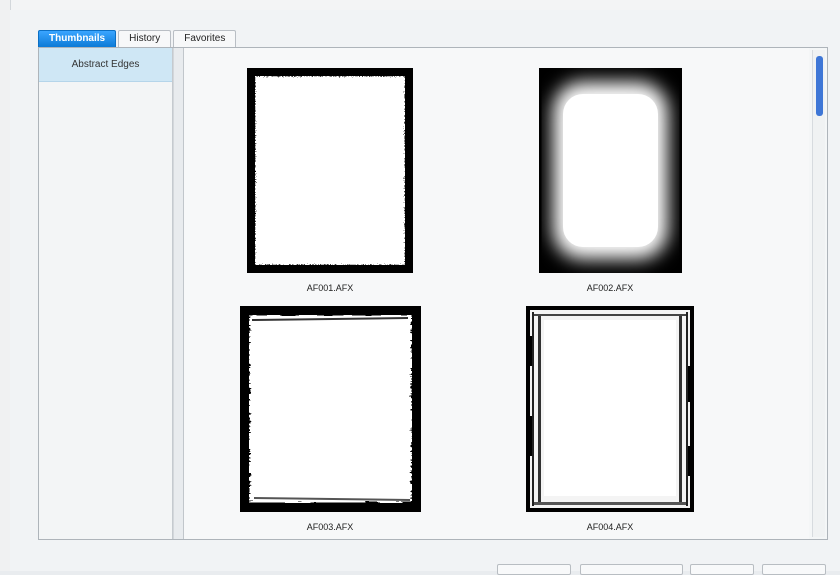 This screenshot has height=575, width=840. What do you see at coordinates (610, 527) in the screenshot?
I see `thumbnail-caption: AF004.AFX` at bounding box center [610, 527].